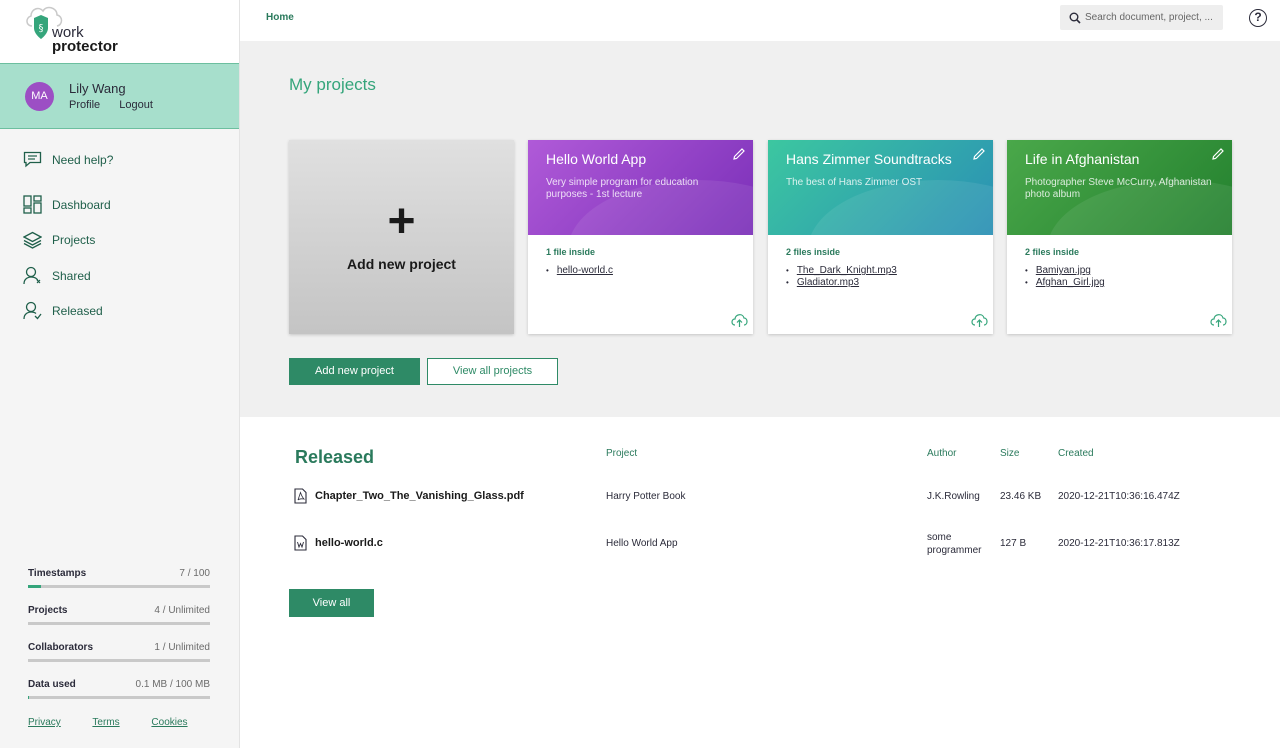 The image size is (1280, 748). Describe the element at coordinates (1021, 496) in the screenshot. I see `file-size: 23.46 KB` at that location.